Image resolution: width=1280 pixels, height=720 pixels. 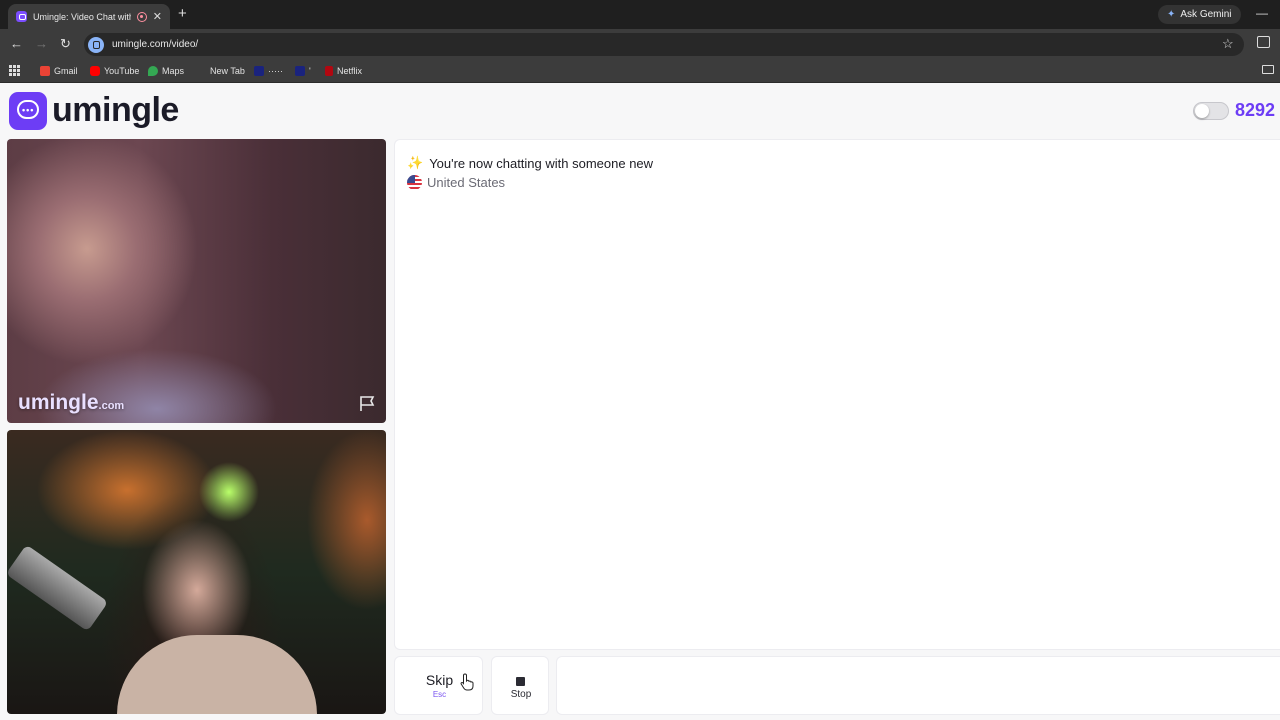 What do you see at coordinates (196, 281) in the screenshot?
I see `stranger-video: umingle.com` at bounding box center [196, 281].